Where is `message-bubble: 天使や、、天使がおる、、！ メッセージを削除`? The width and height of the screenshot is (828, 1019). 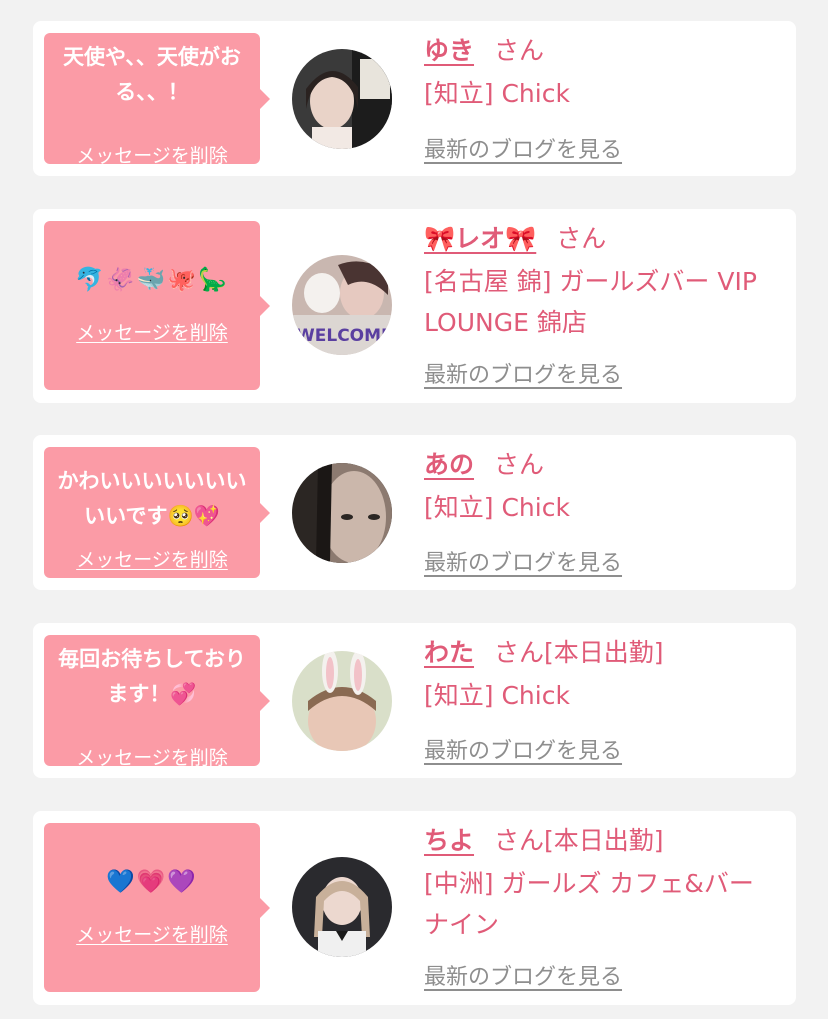
message-bubble: 天使や、、天使がおる、、！ メッセージを削除 is located at coordinates (157, 100).